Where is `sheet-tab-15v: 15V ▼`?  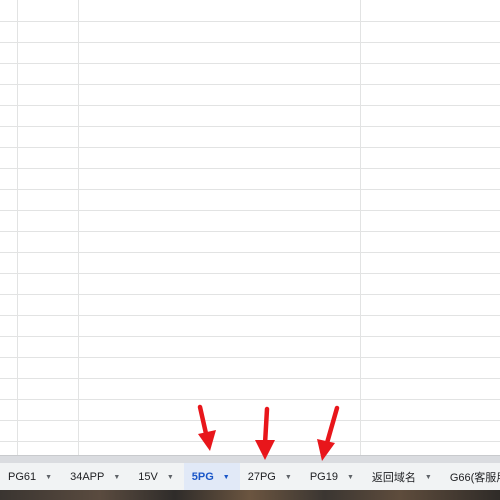
sheet-tab-15v: 15V ▼ is located at coordinates (157, 477).